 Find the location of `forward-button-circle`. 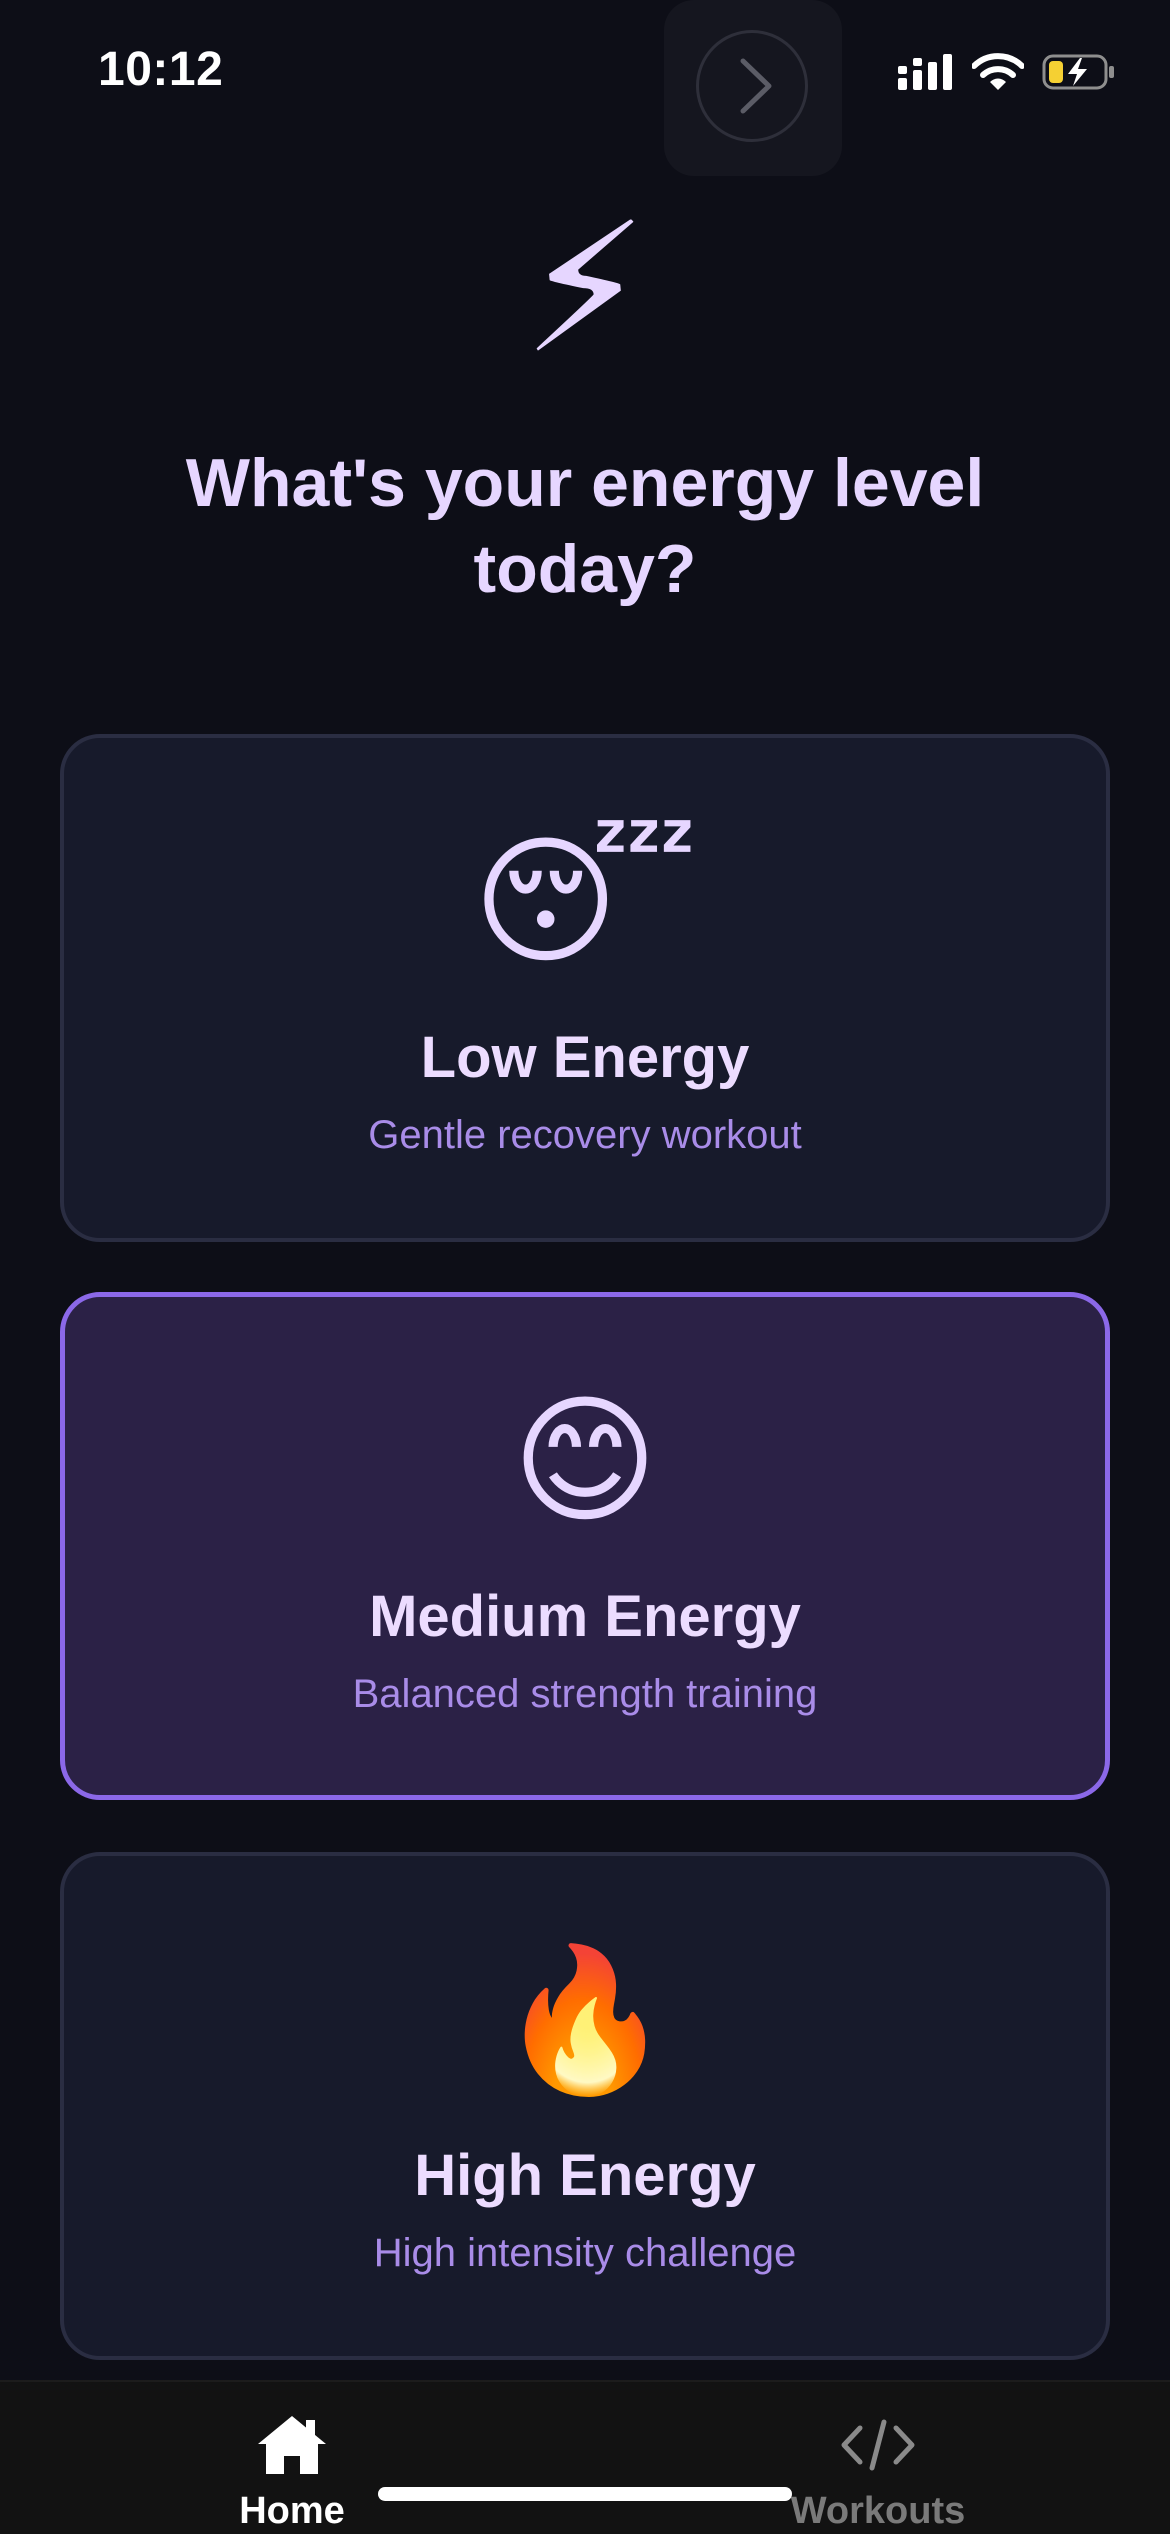

forward-button-circle is located at coordinates (752, 86).